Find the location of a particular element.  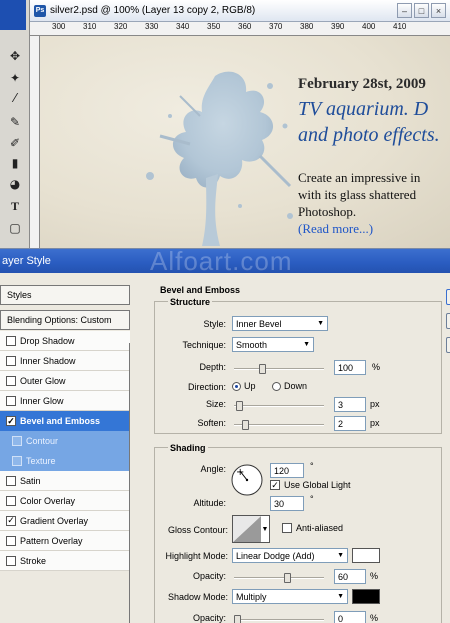

history-brush-icon: ✐ is located at coordinates (15, 143).